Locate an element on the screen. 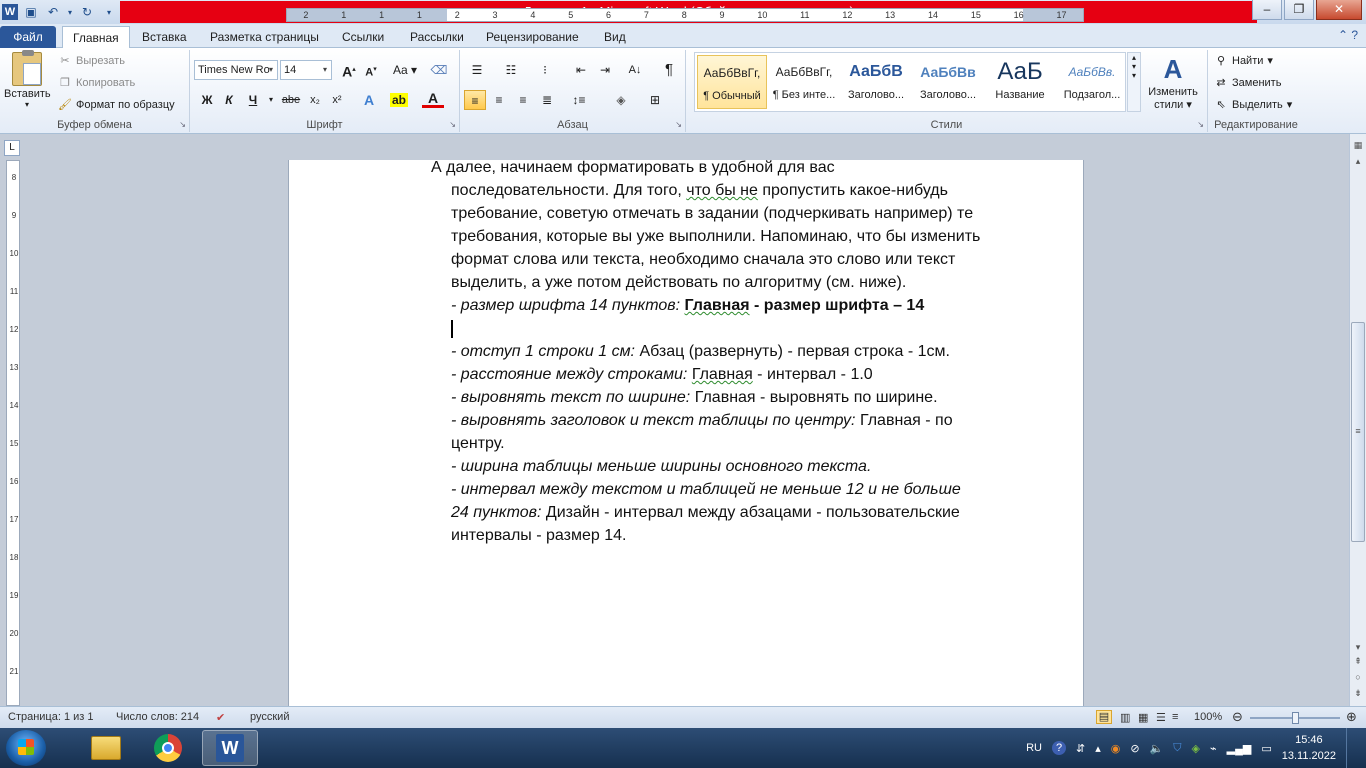 This screenshot has width=1366, height=768. minimize-button: – is located at coordinates (1267, 10).